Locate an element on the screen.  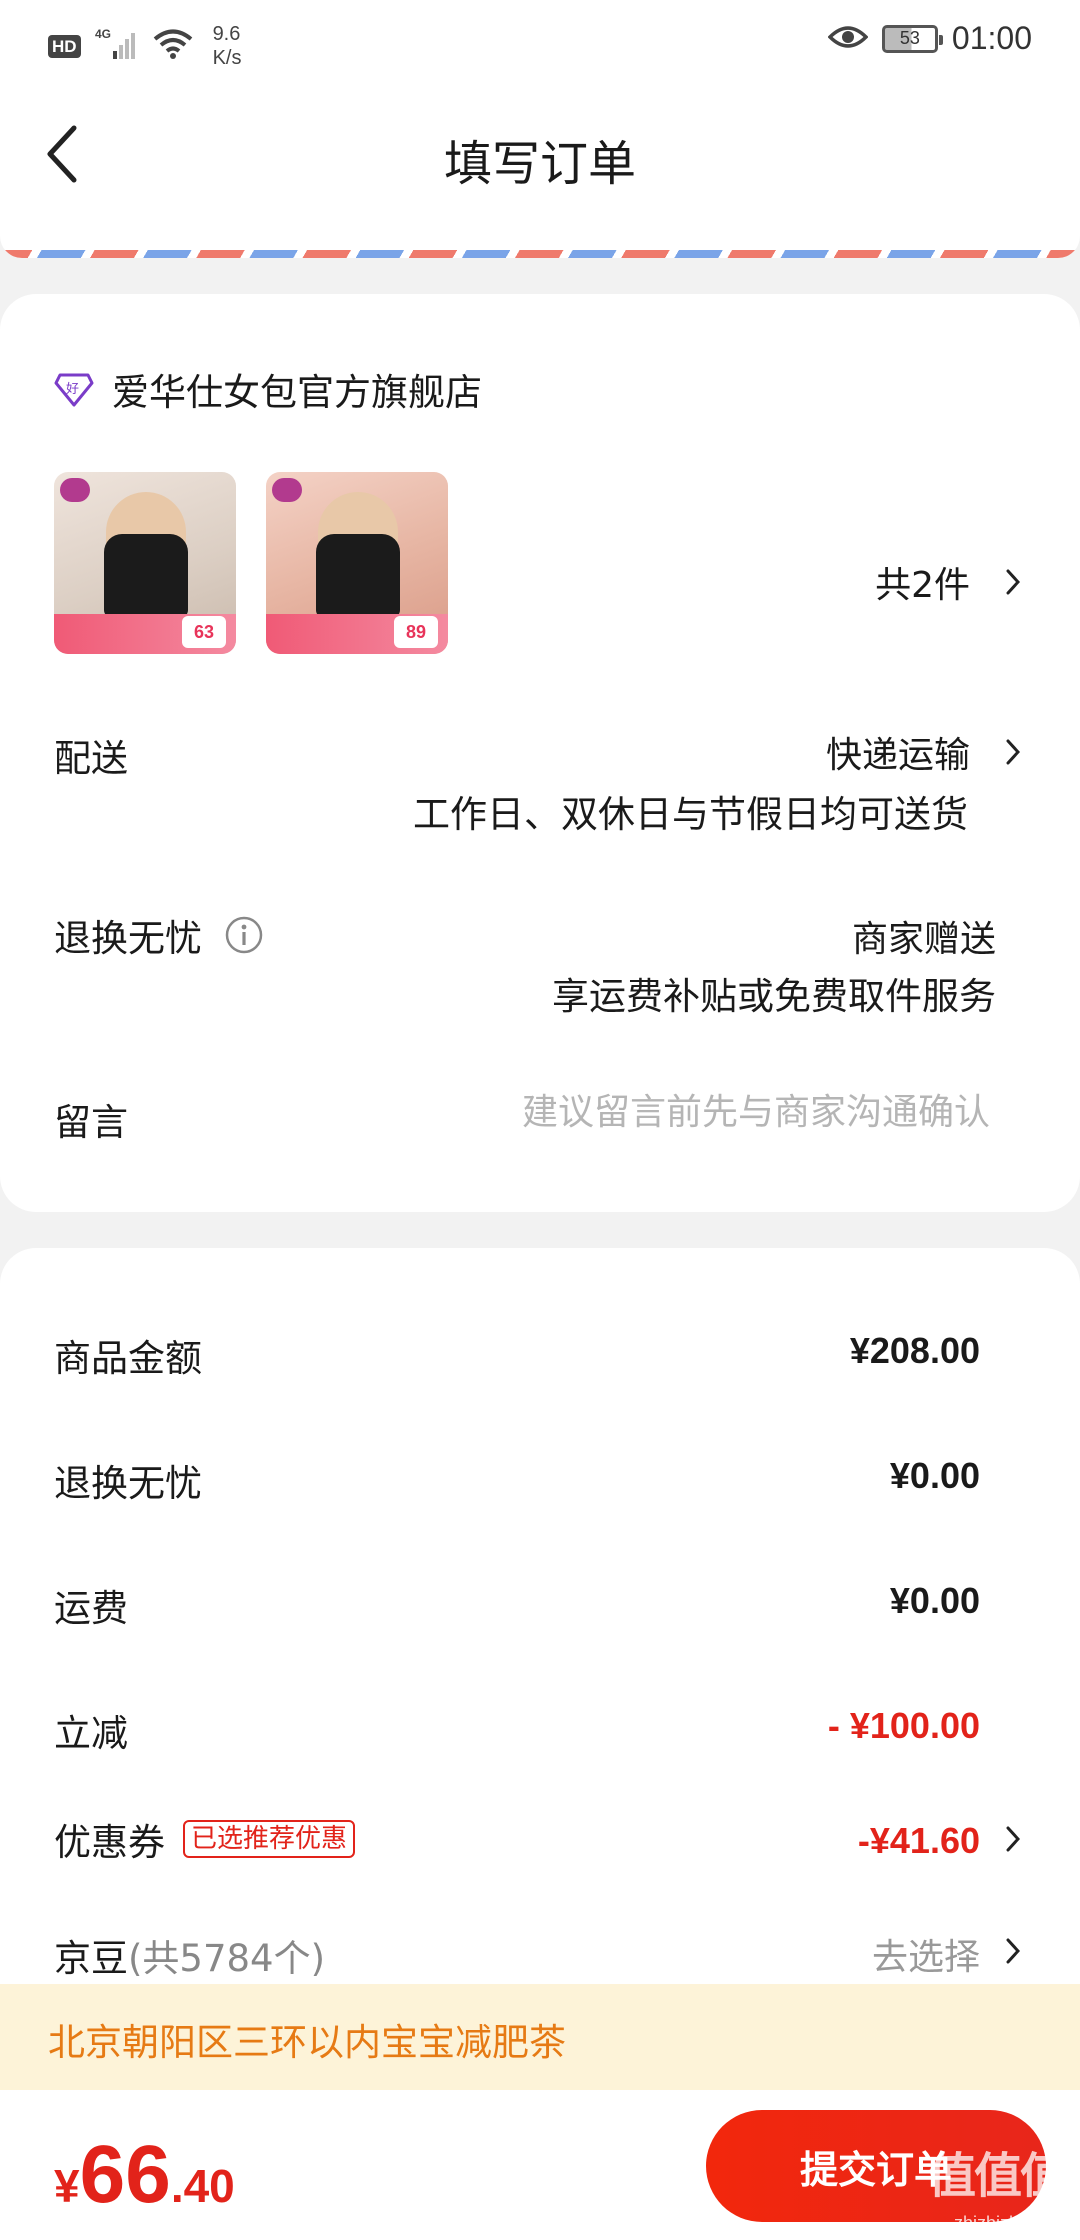
page-title: 填写订单 is located at coordinates (539, 164).